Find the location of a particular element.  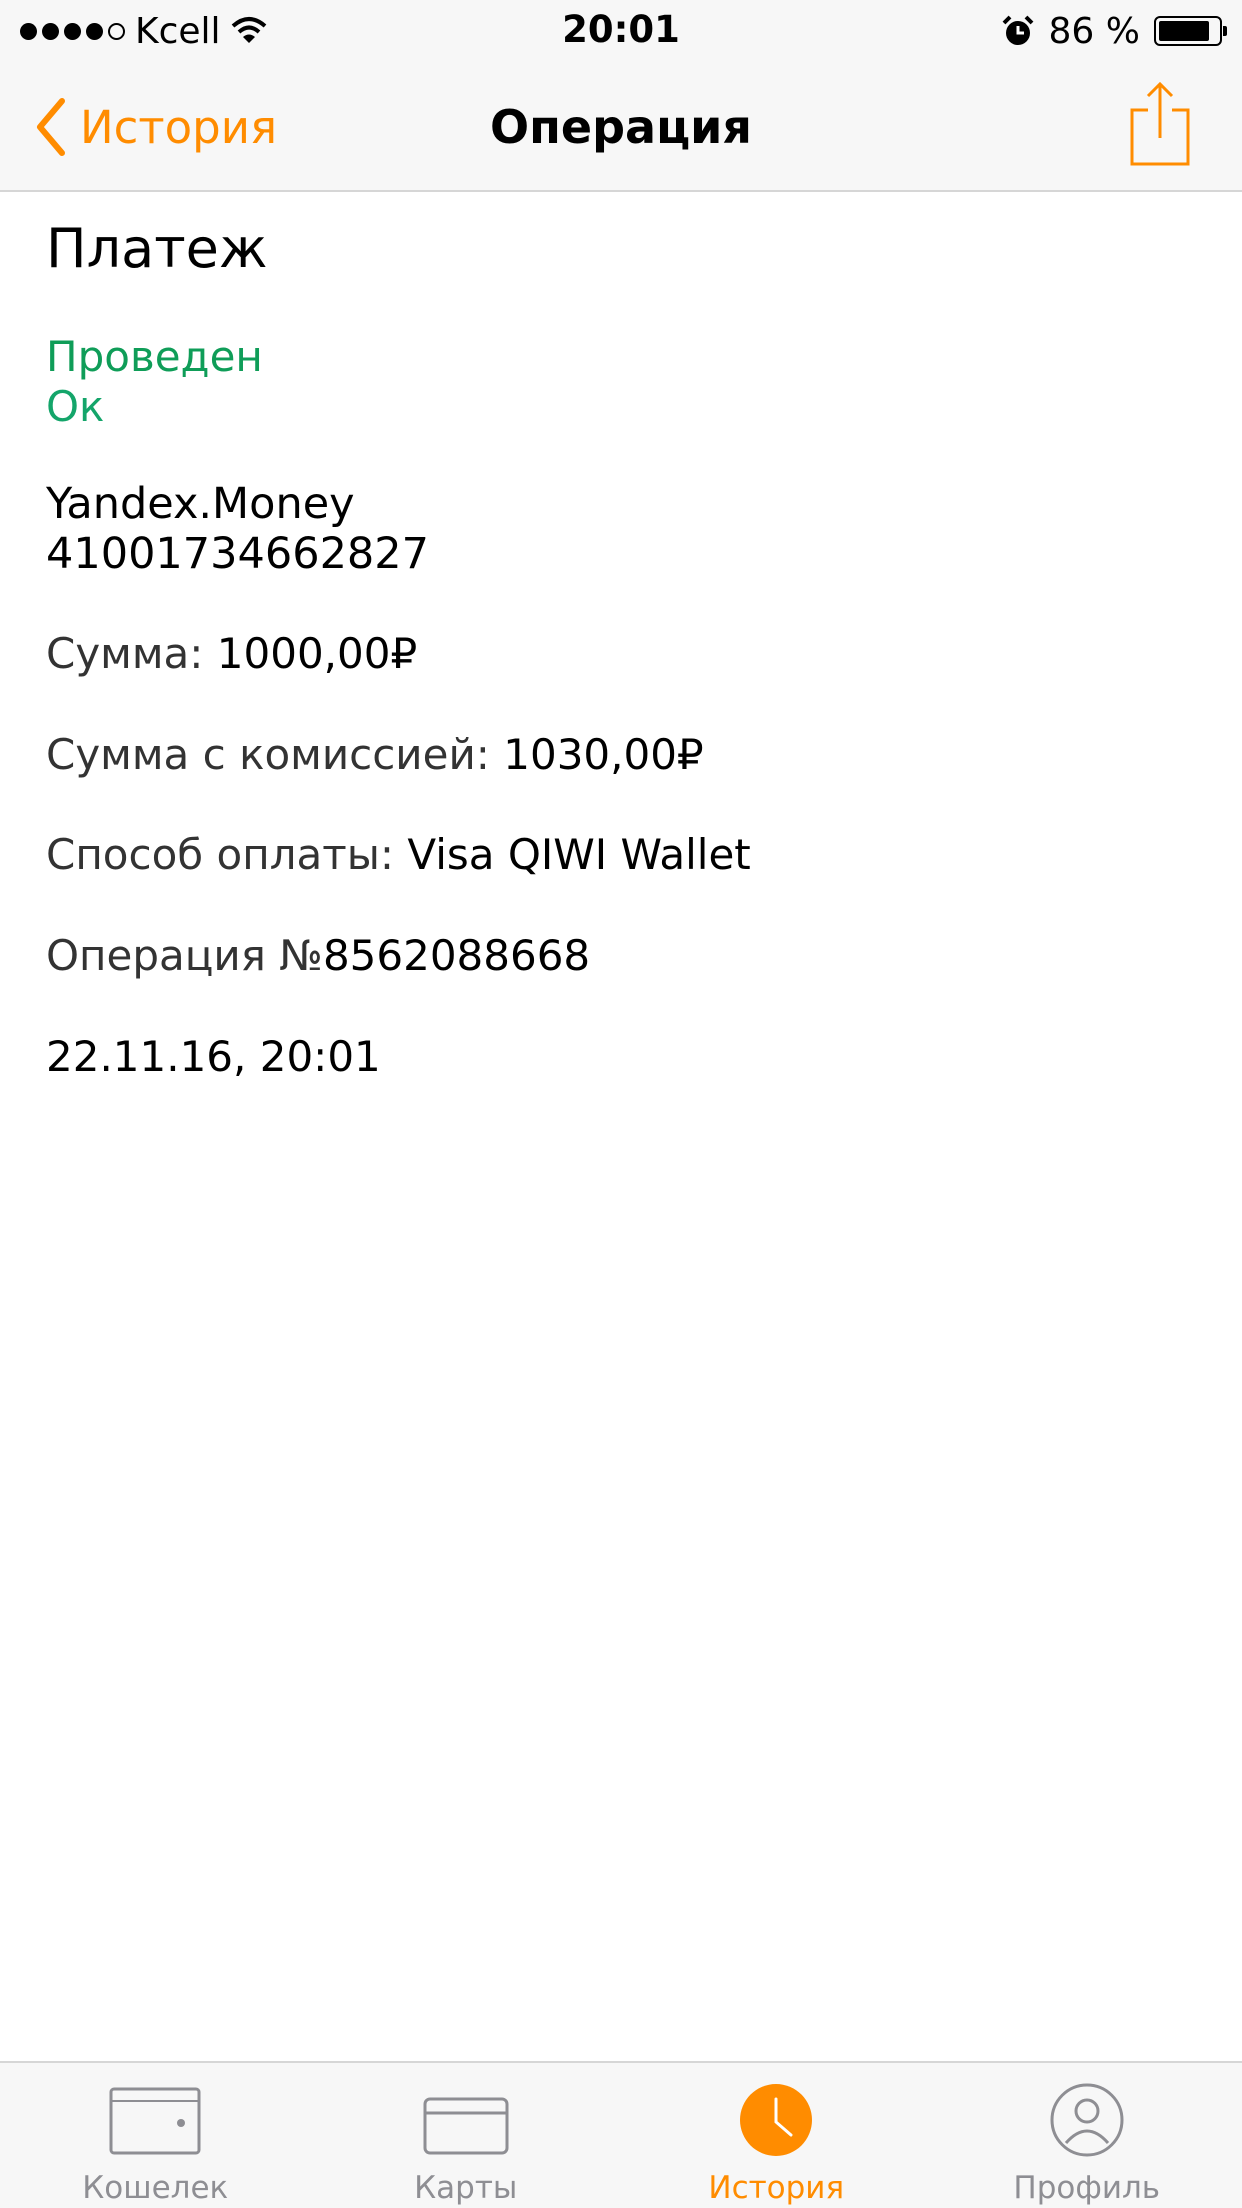

operation-status-detail: Ок is located at coordinates (75, 406).